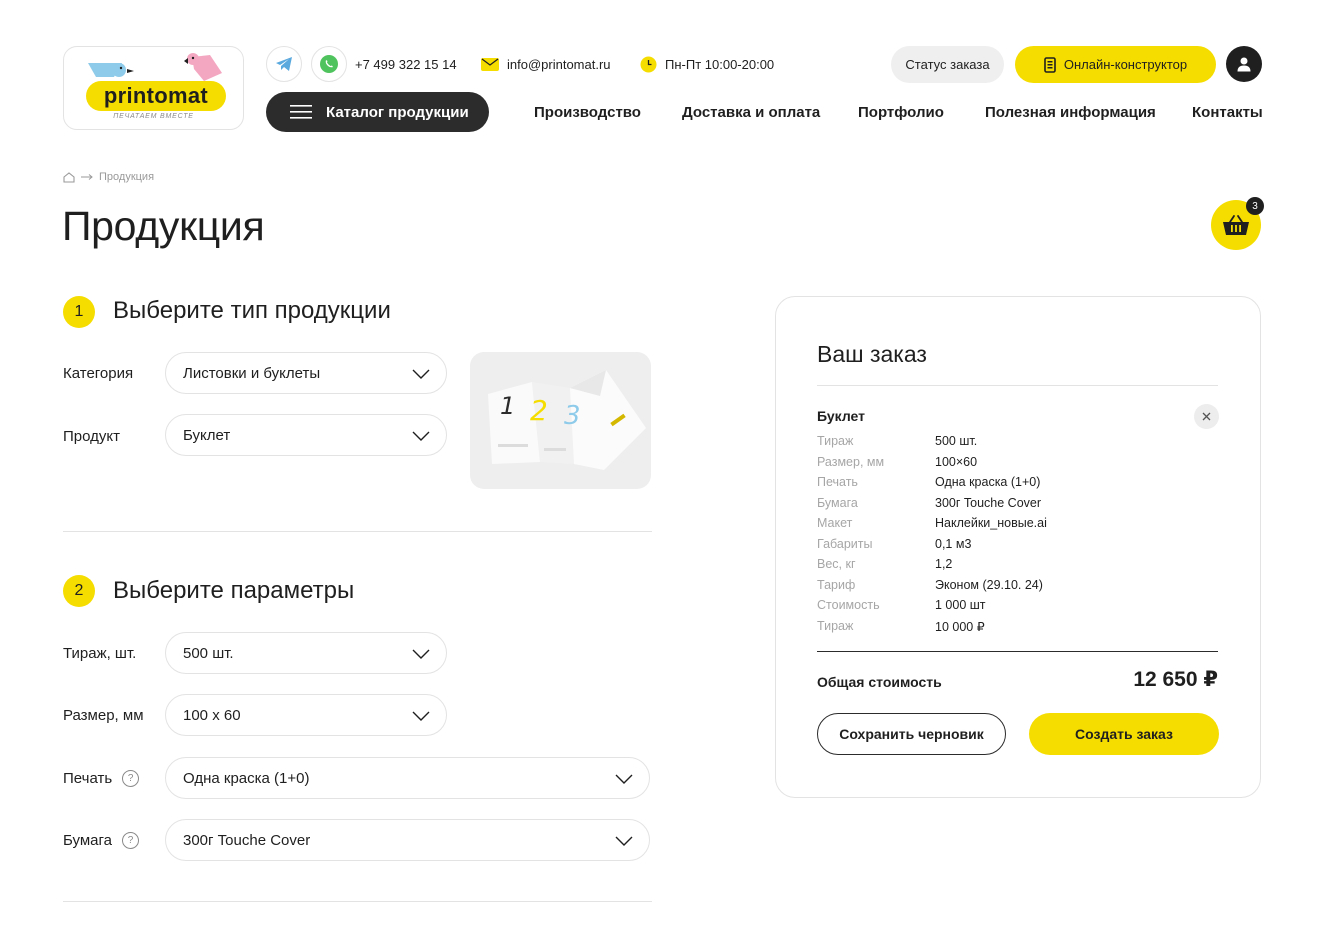  I want to click on order-row-value: Наклейки_новые.ai, so click(991, 523).